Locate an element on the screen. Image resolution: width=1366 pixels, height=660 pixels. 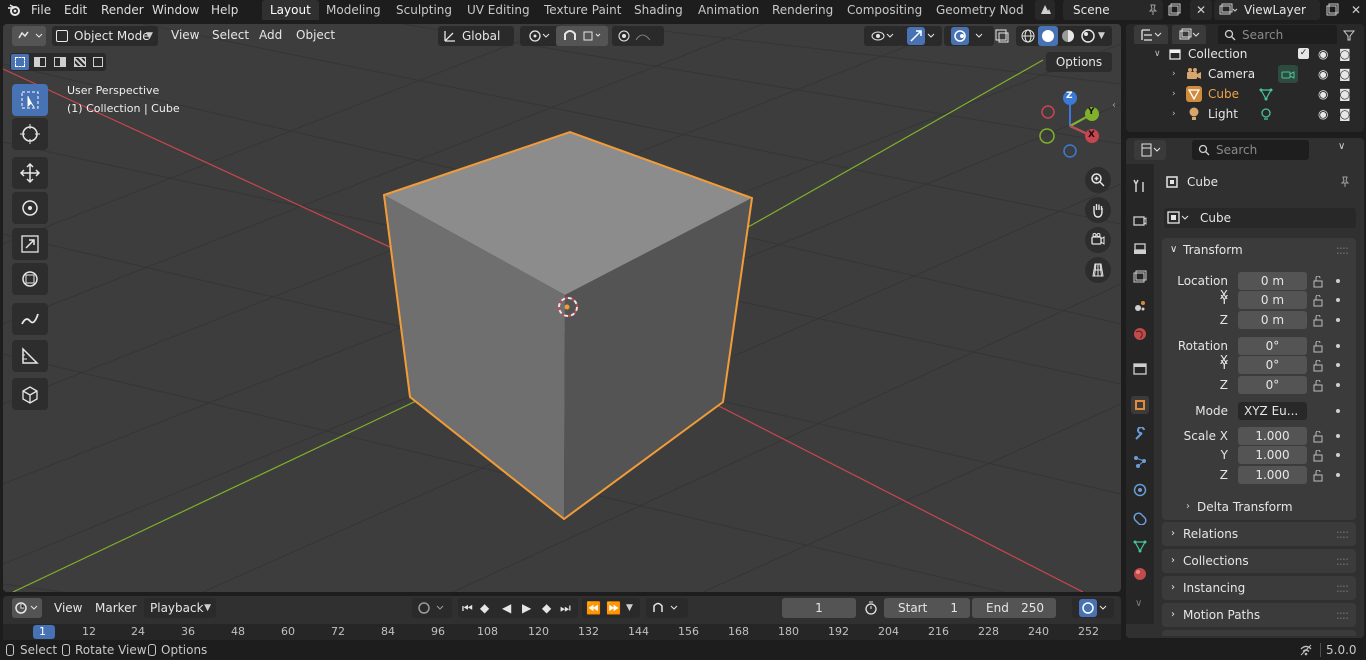
pivot-point-dropdown is located at coordinates (539, 36).